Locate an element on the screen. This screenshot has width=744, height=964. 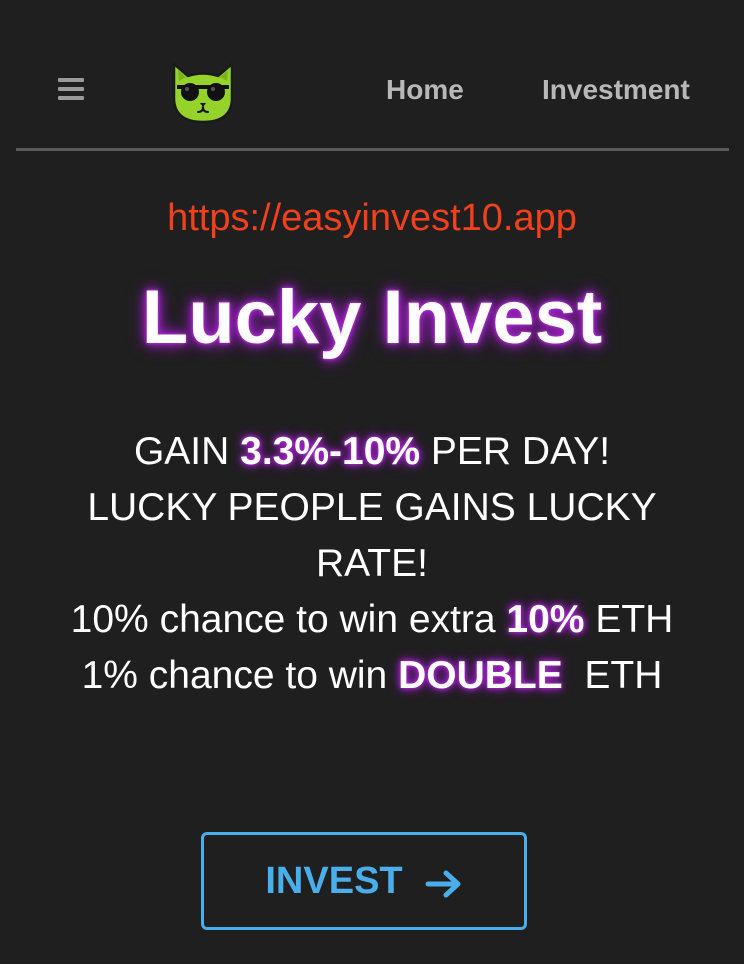
double-chance-pre: 1% chance to win is located at coordinates (240, 675).